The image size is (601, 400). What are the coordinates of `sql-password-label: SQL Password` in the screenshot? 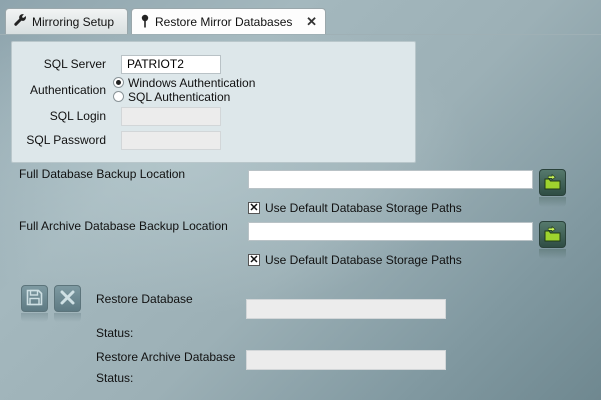 It's located at (66, 140).